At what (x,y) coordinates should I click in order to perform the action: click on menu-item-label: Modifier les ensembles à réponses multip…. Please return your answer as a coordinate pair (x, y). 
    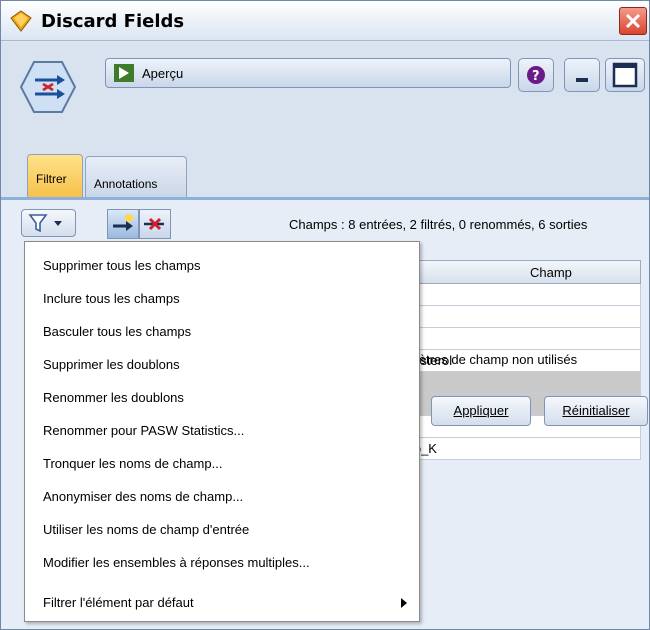
    Looking at the image, I should click on (176, 562).